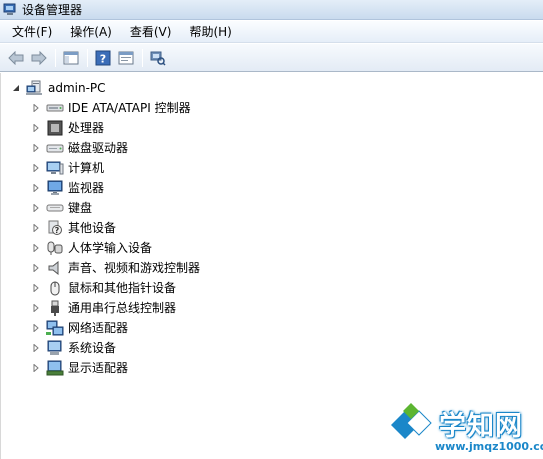  I want to click on properties-button, so click(126, 58).